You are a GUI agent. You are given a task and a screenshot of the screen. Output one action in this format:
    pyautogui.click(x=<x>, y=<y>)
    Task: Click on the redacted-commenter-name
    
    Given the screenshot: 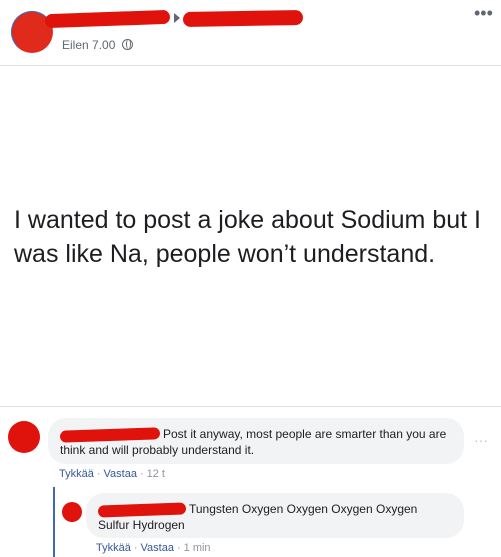 What is the action you would take?
    pyautogui.click(x=110, y=435)
    